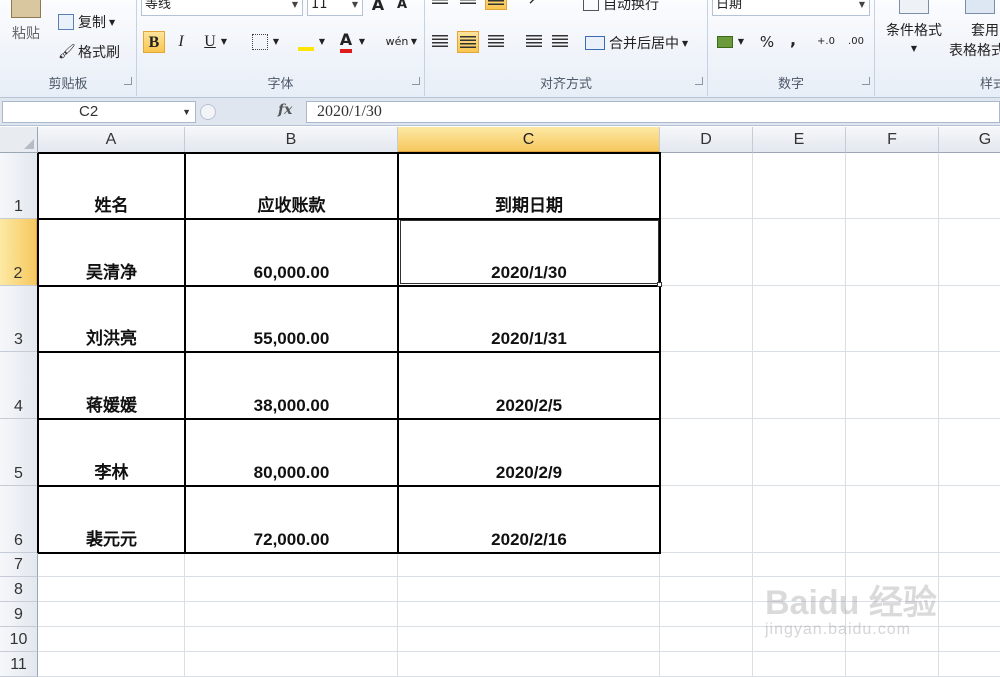  What do you see at coordinates (335, 8) in the screenshot?
I see `font-size-combo: 11 ▼` at bounding box center [335, 8].